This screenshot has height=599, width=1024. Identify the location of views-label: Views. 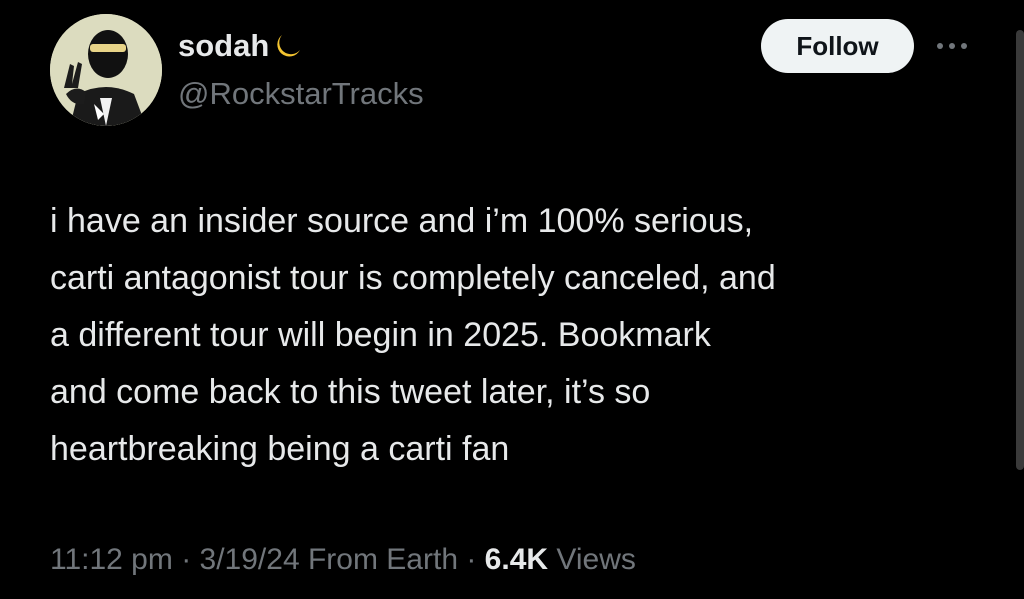
(596, 559).